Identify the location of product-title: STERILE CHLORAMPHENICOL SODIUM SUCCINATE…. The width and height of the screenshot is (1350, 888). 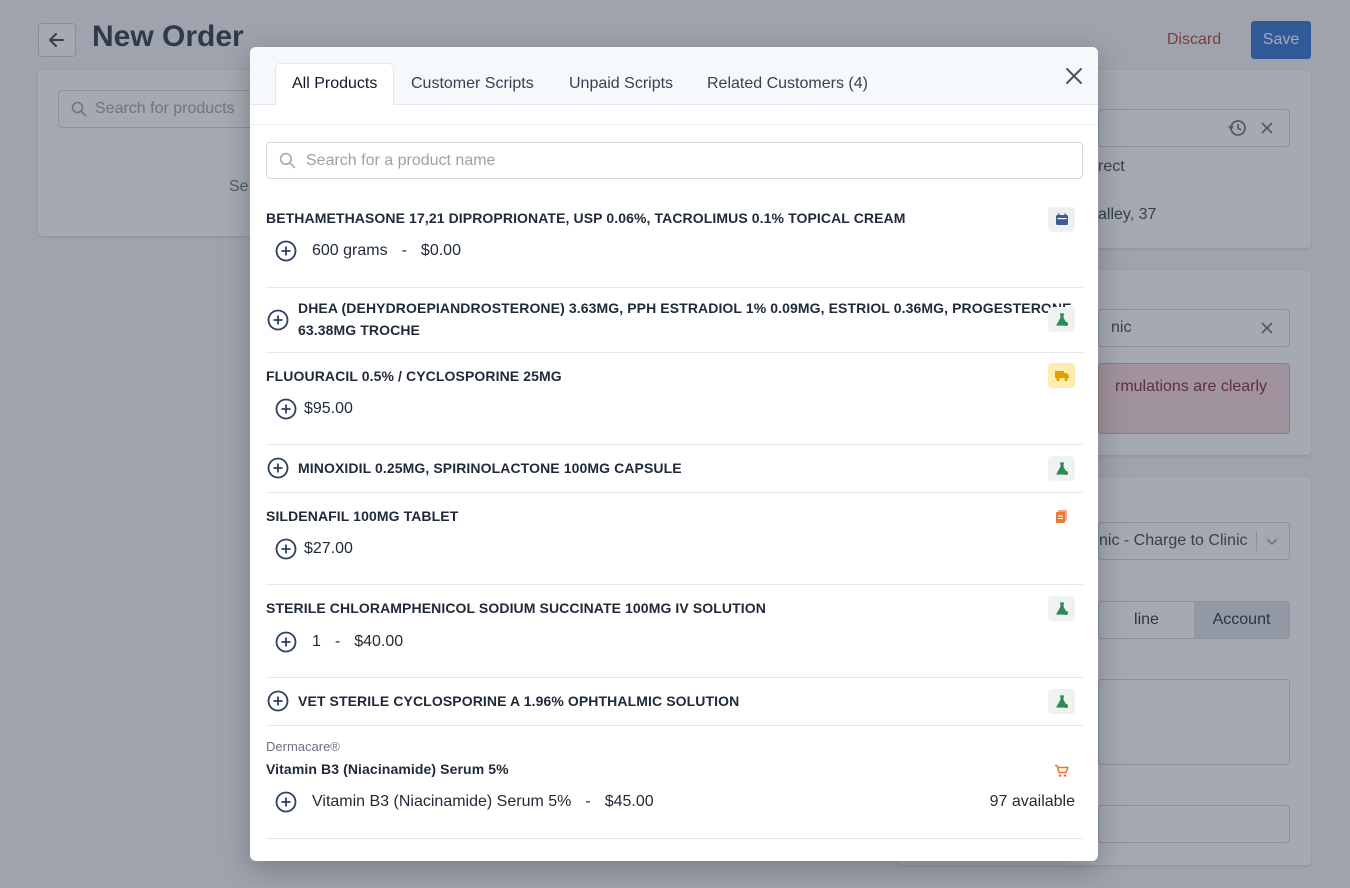
(516, 608).